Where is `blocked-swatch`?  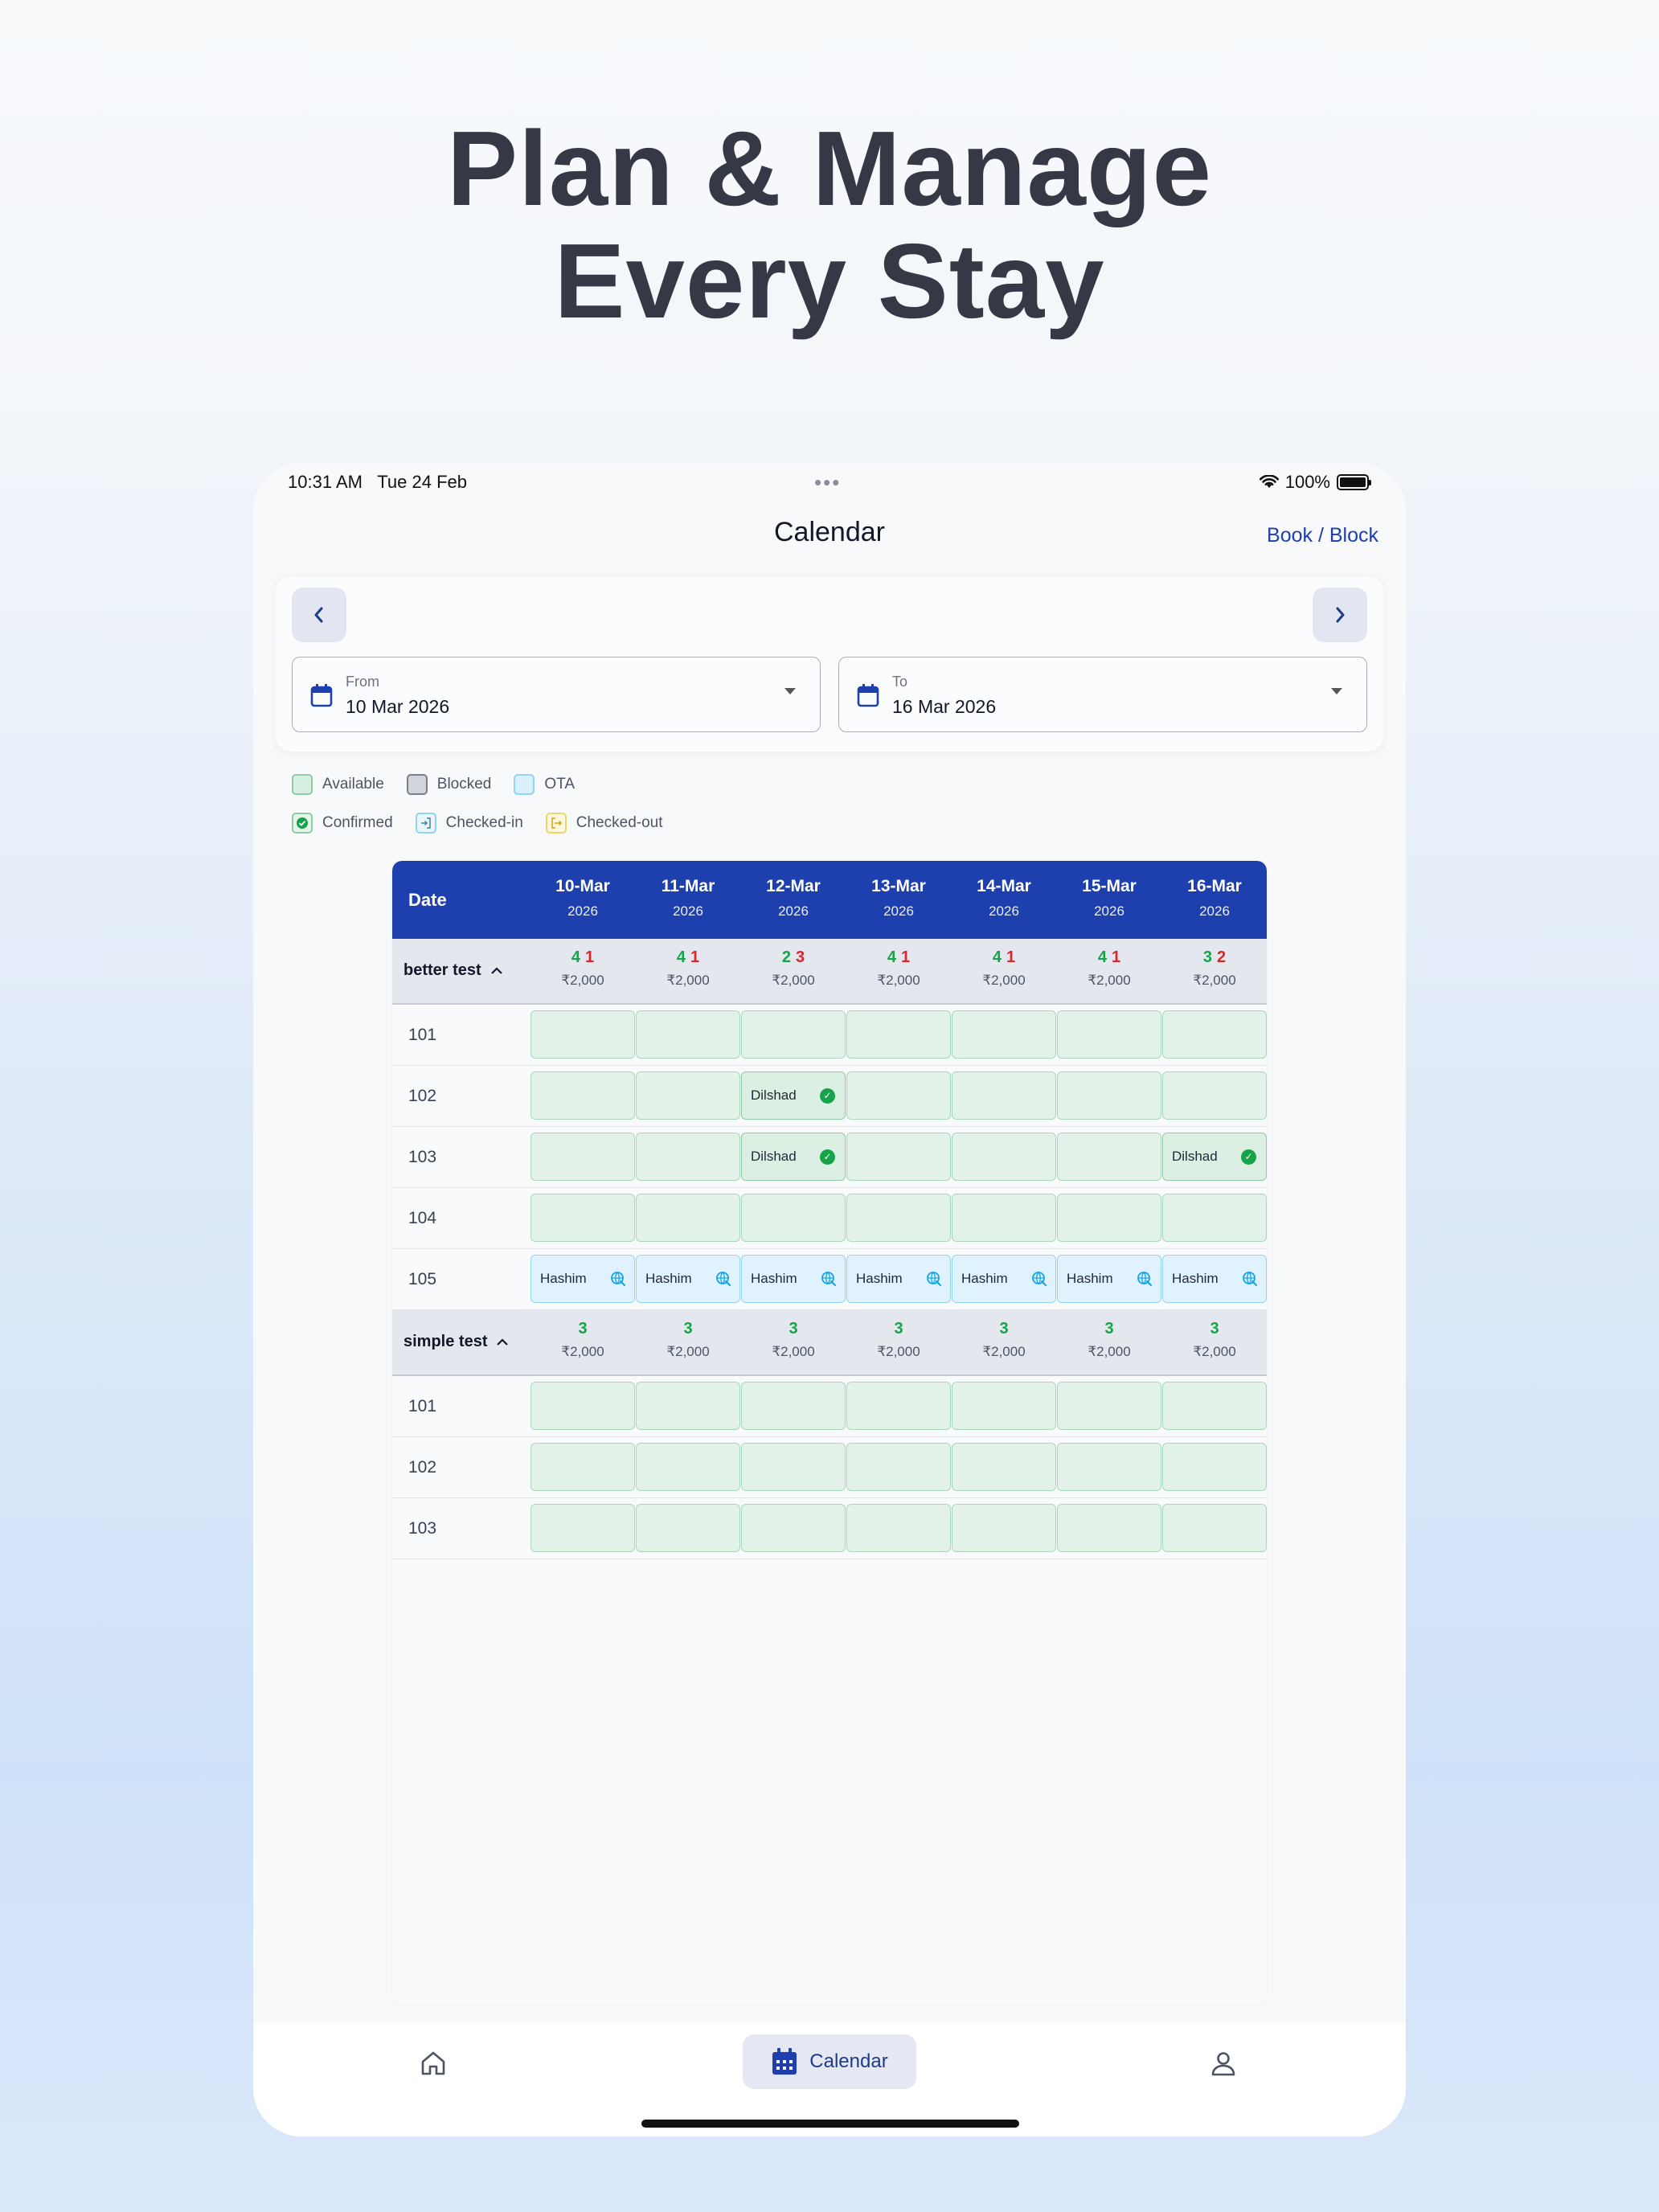
blocked-swatch is located at coordinates (417, 784).